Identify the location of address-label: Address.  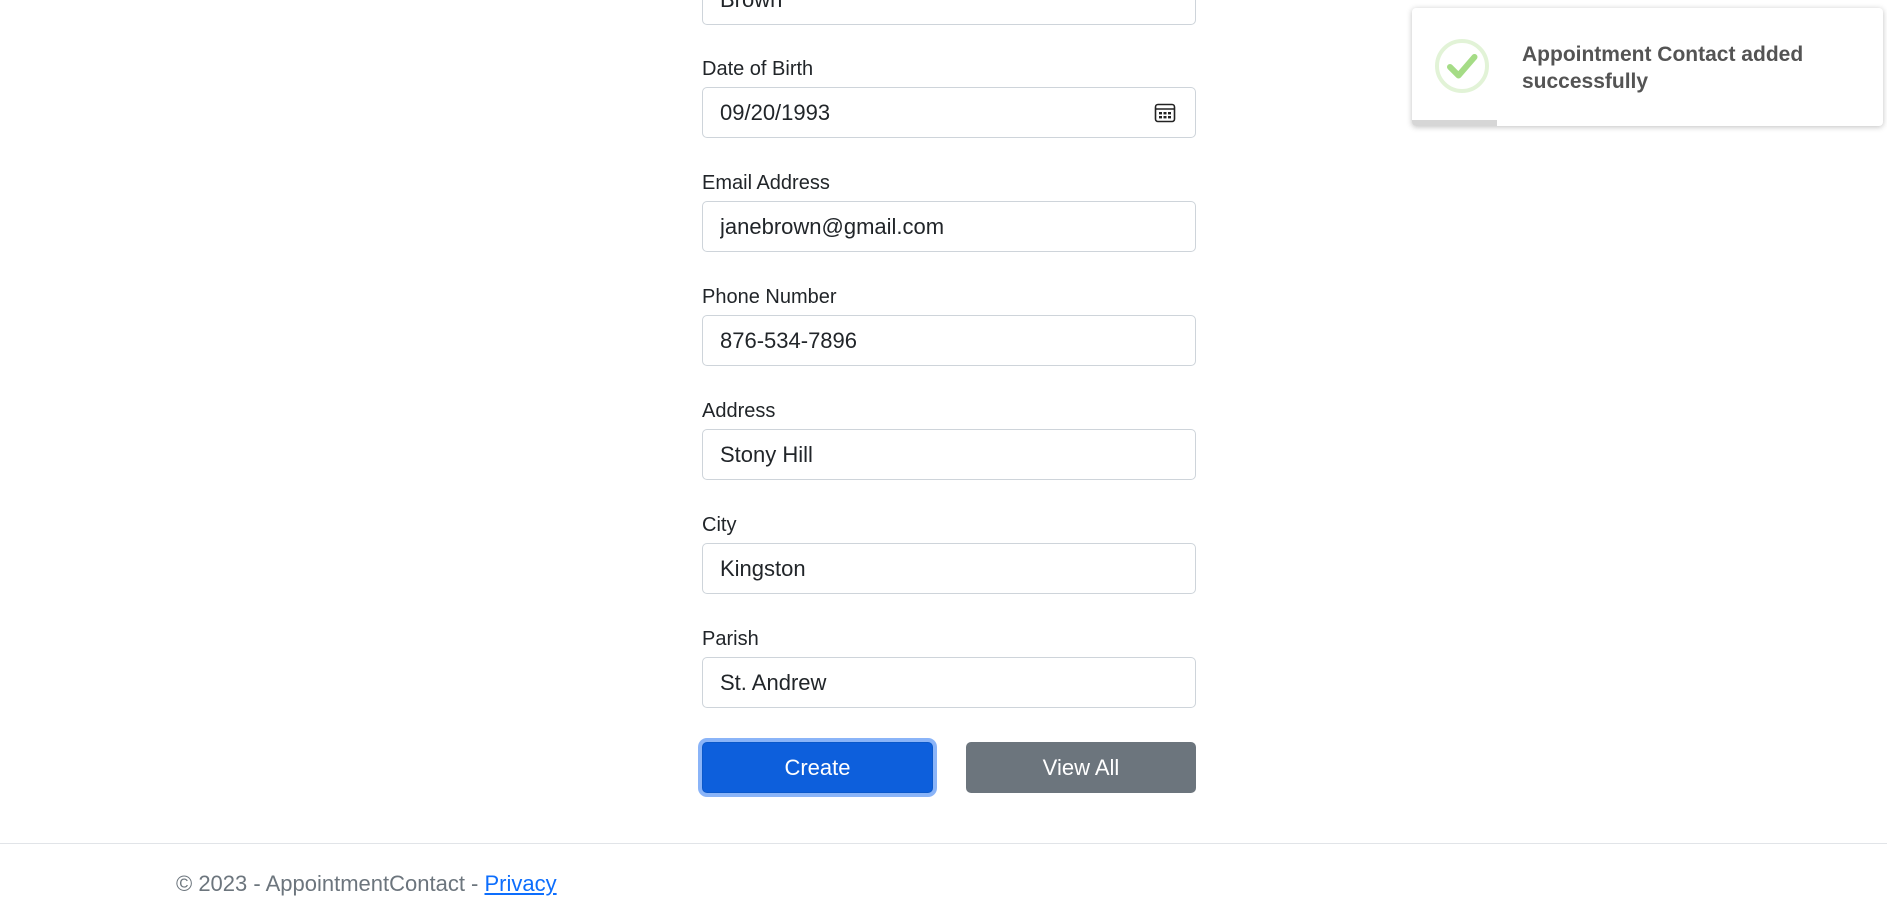
(739, 411).